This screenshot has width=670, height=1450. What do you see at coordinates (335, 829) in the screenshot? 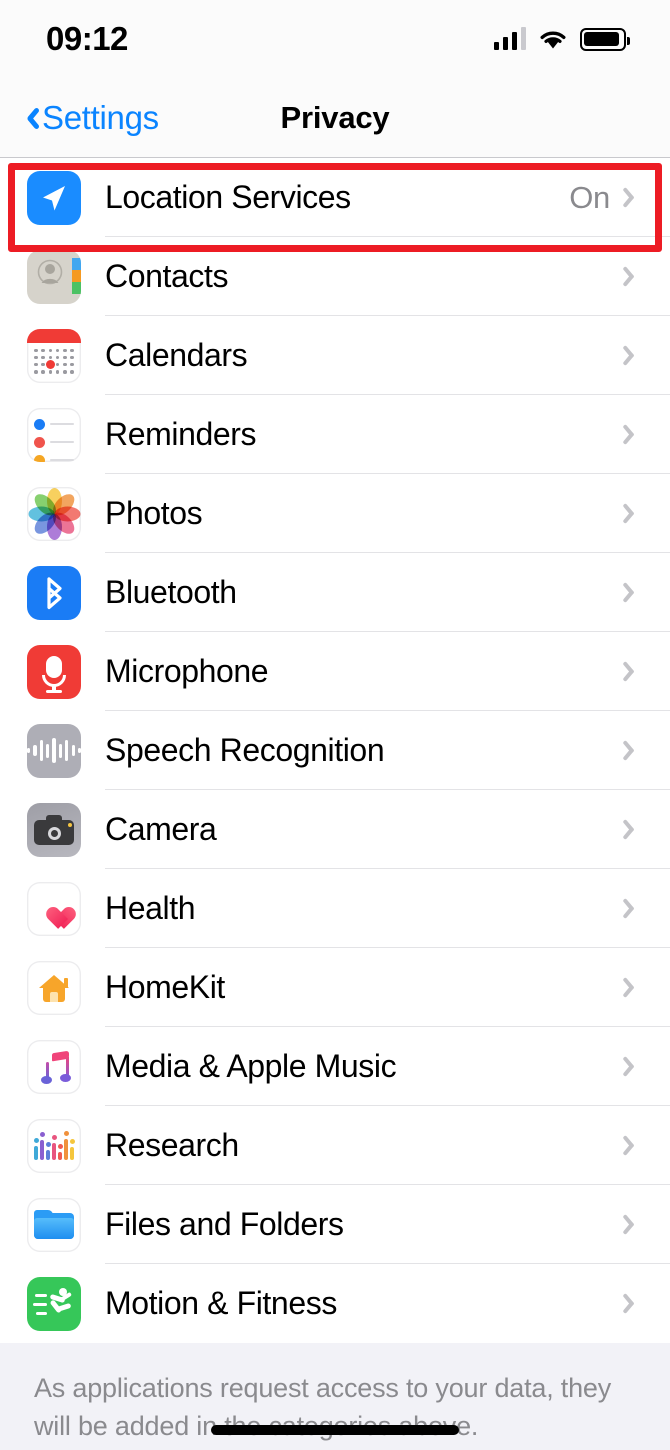
I see `settings-row-camera: Camera` at bounding box center [335, 829].